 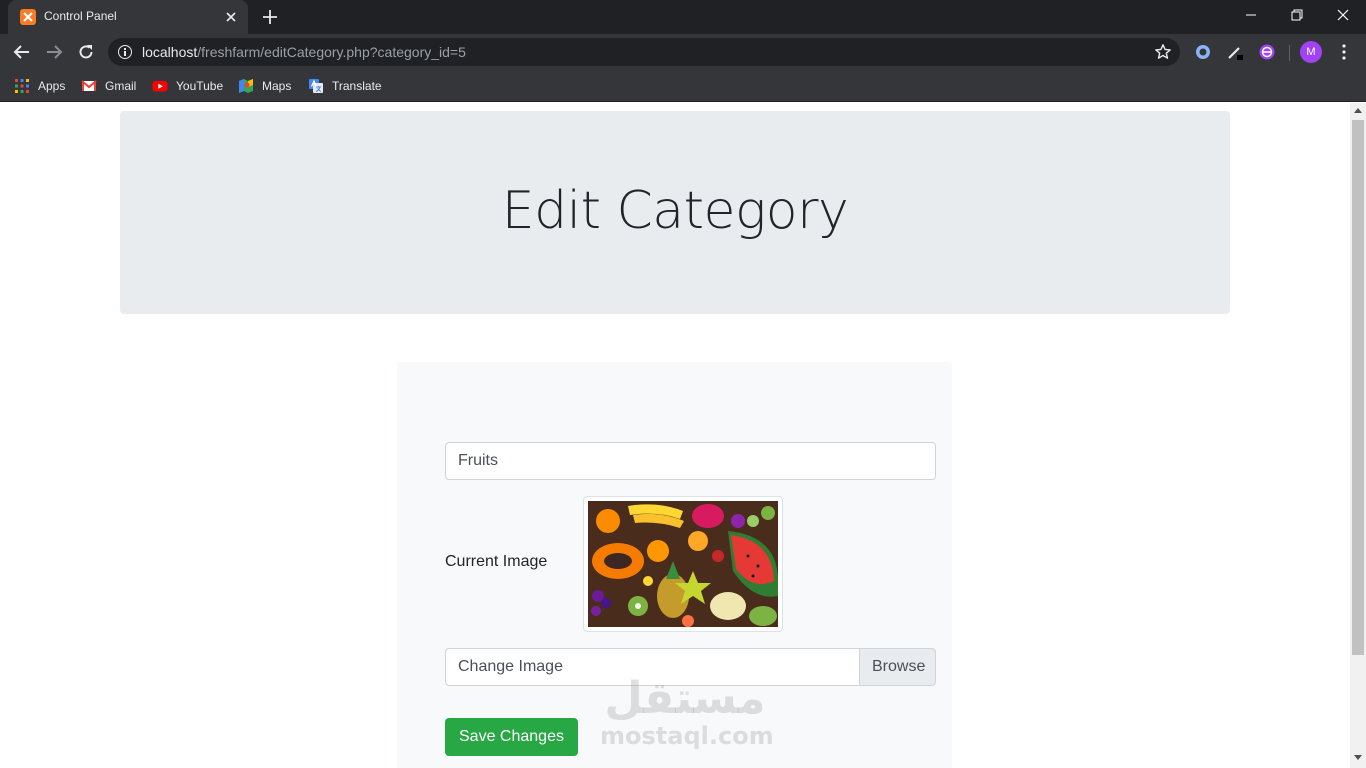 I want to click on toolbar-separator, so click(x=1289, y=53).